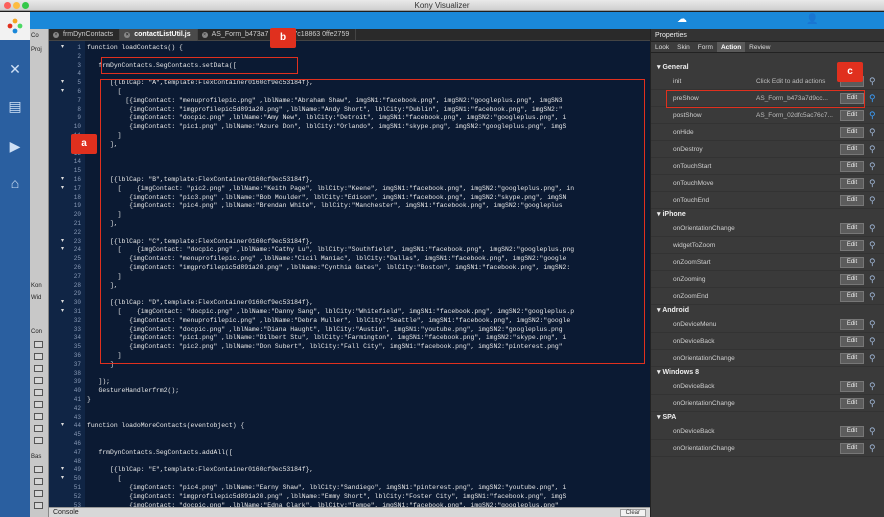 This screenshot has height=517, width=884. I want to click on minimize-window-icon, so click(16, 5).